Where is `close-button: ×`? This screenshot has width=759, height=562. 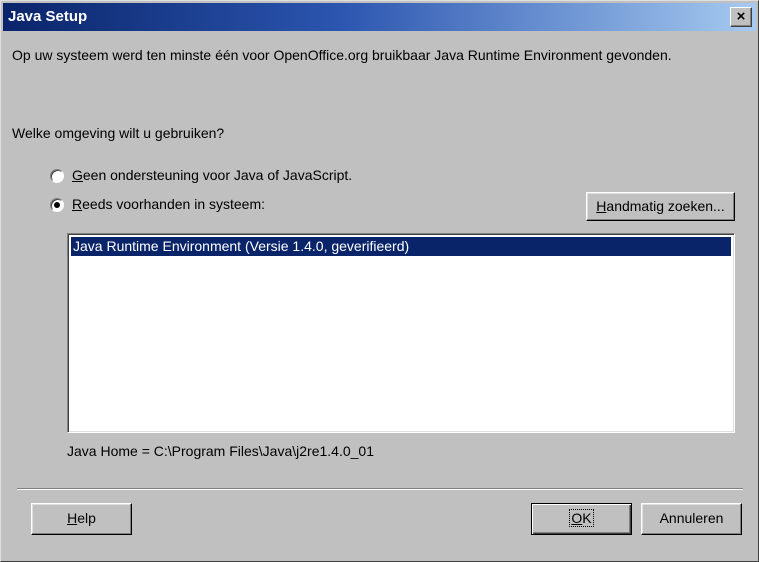
close-button: × is located at coordinates (741, 17).